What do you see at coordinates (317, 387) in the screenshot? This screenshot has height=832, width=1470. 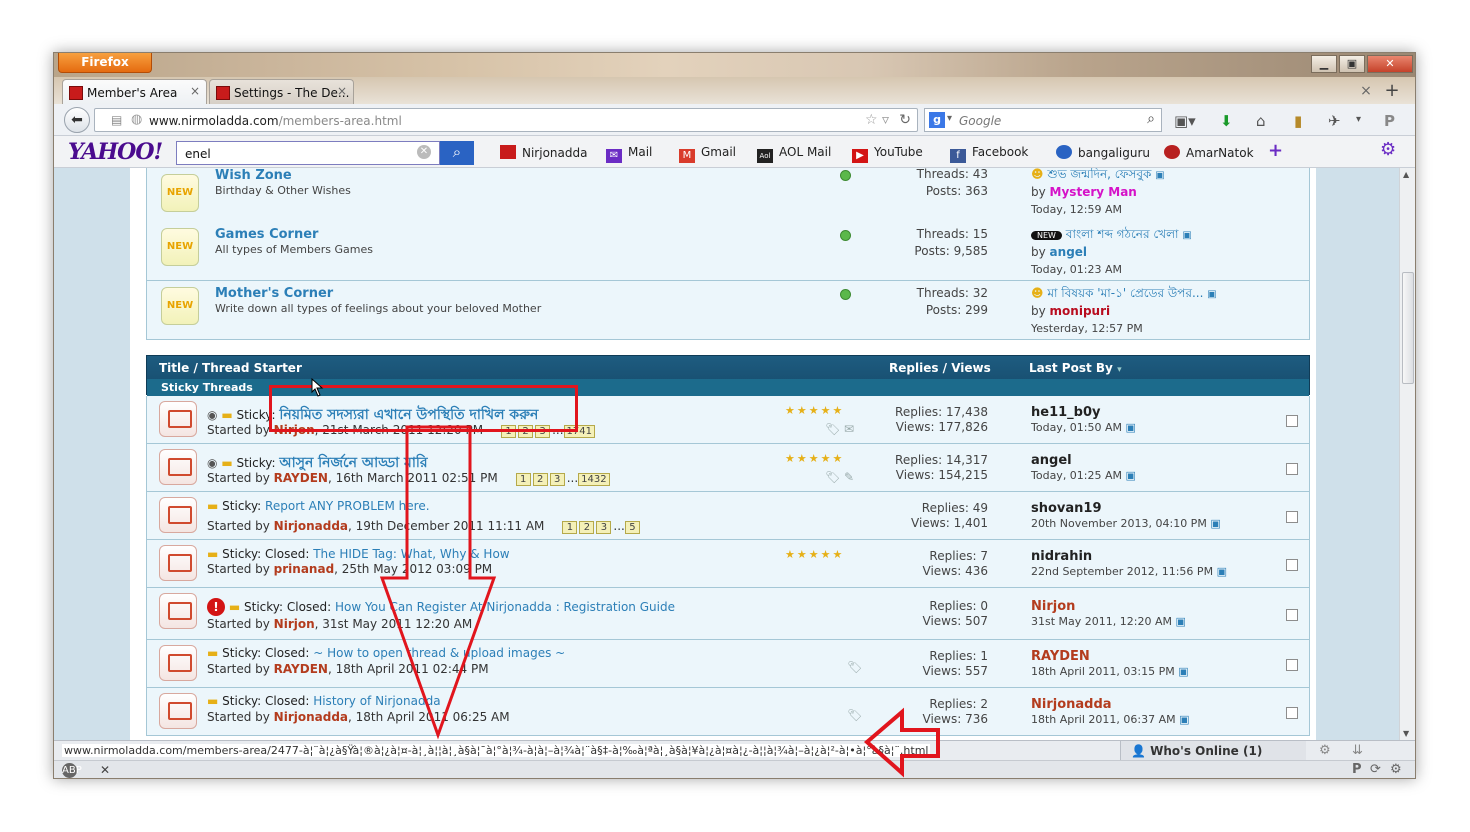 I see `mouse-cursor-icon` at bounding box center [317, 387].